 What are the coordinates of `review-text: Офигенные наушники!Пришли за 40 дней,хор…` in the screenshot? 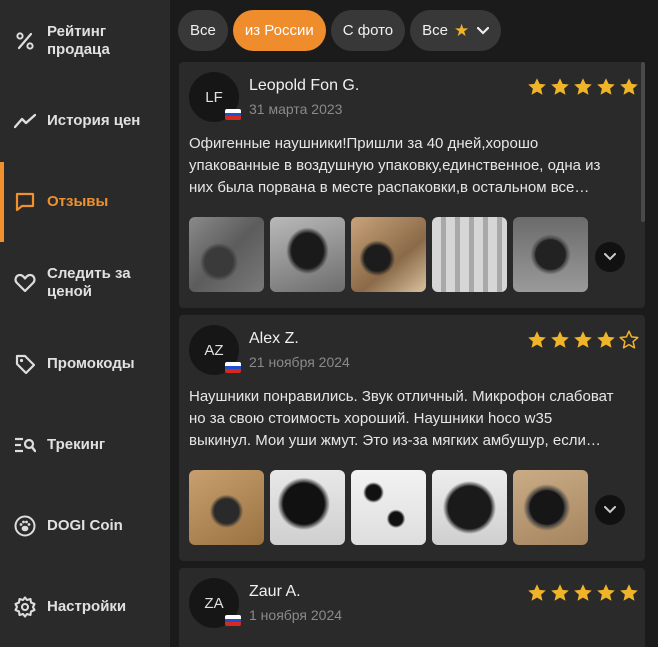 It's located at (413, 166).